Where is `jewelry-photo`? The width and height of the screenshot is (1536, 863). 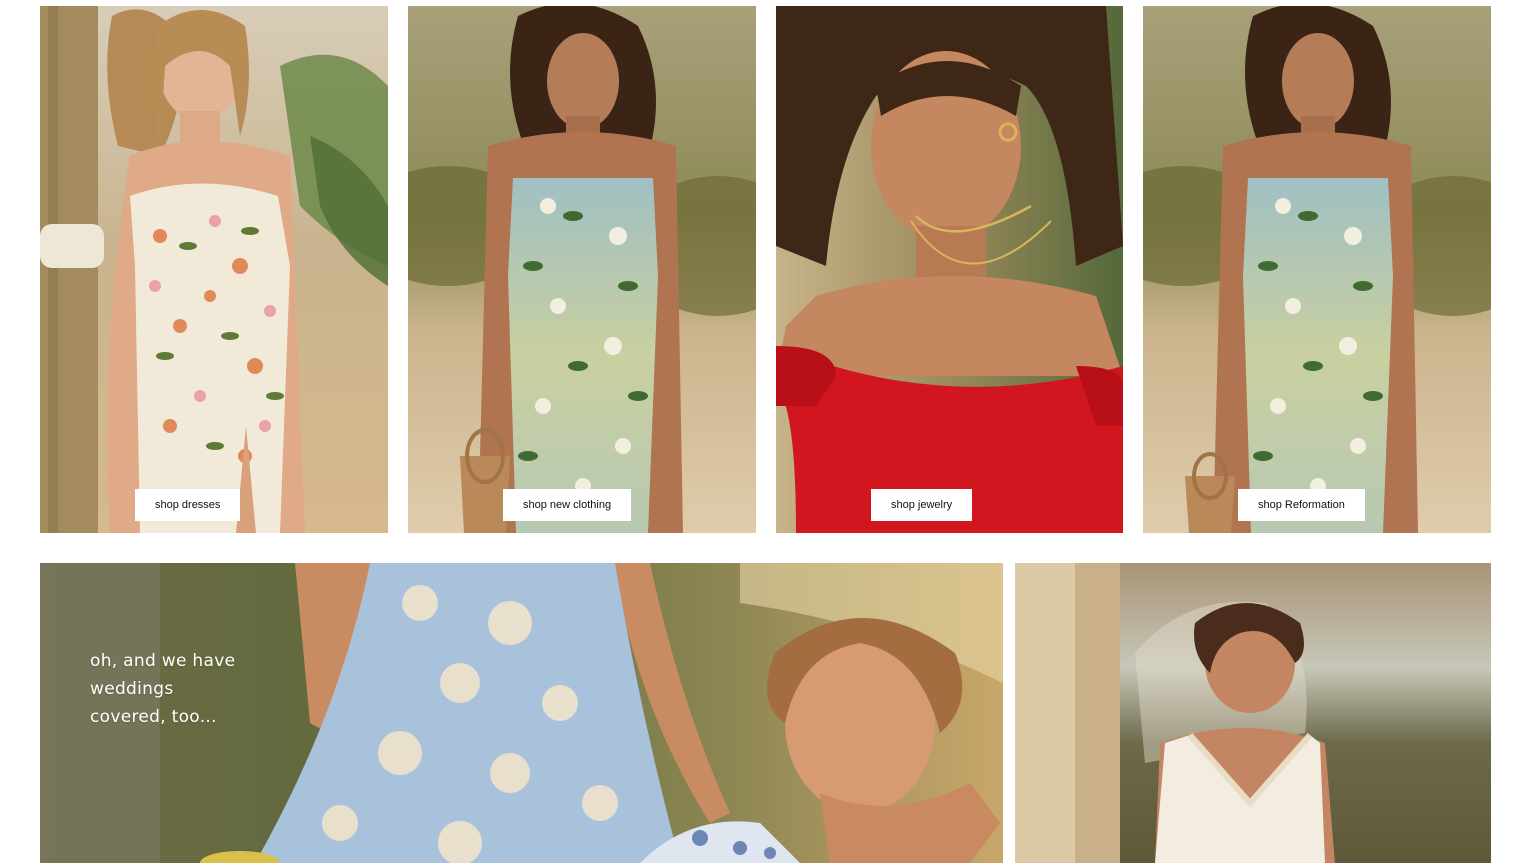
jewelry-photo is located at coordinates (949, 269).